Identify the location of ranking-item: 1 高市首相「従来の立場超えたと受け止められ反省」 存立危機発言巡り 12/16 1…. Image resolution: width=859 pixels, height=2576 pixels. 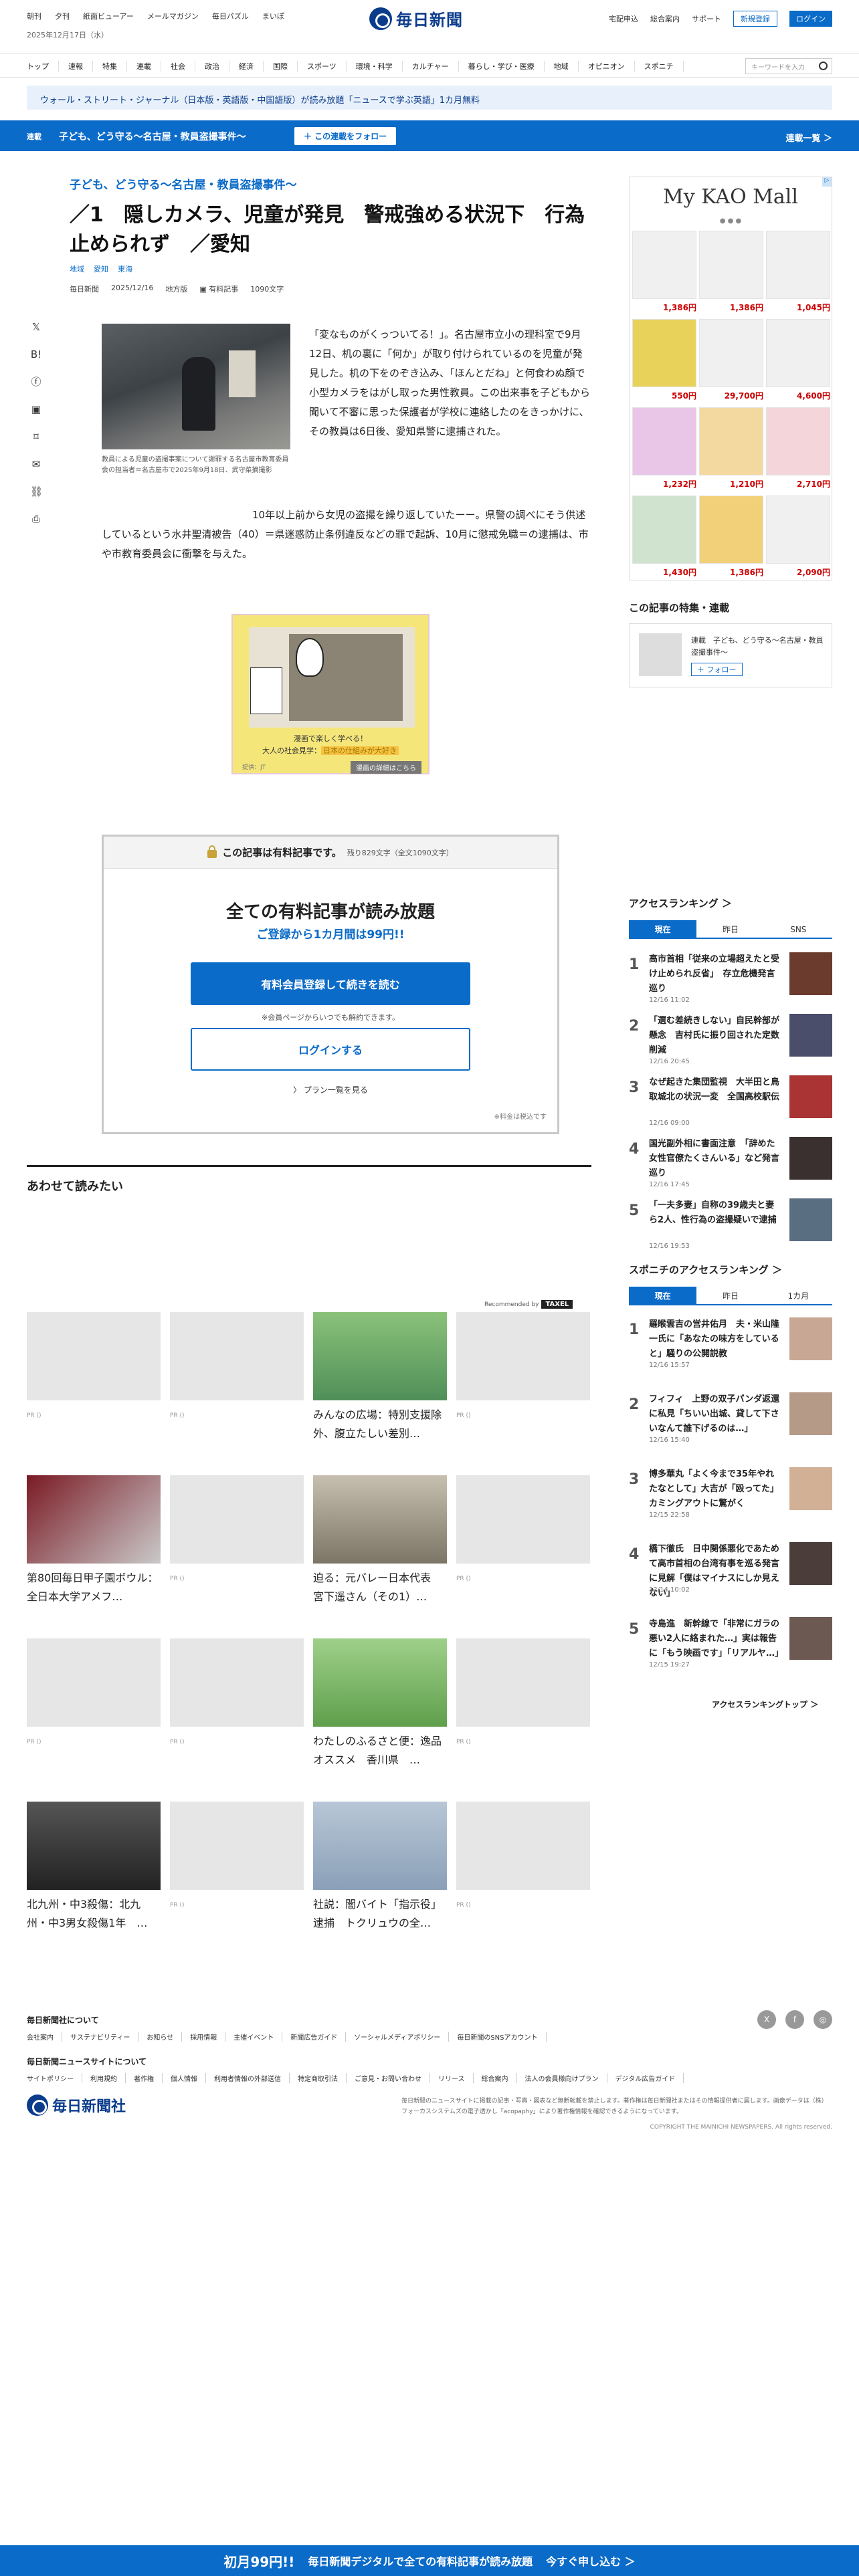
(730, 981).